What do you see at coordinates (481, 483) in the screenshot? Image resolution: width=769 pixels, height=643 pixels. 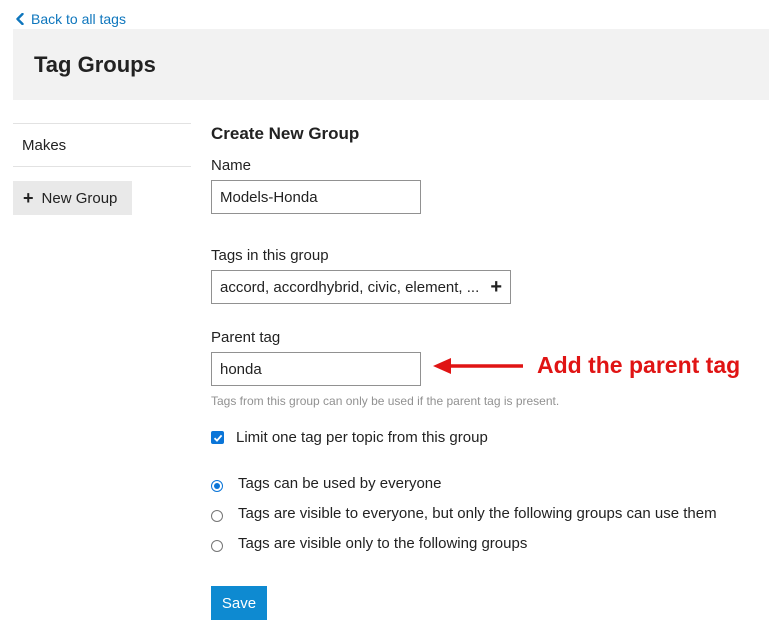 I see `visibility-option: Tags can be used by everyone` at bounding box center [481, 483].